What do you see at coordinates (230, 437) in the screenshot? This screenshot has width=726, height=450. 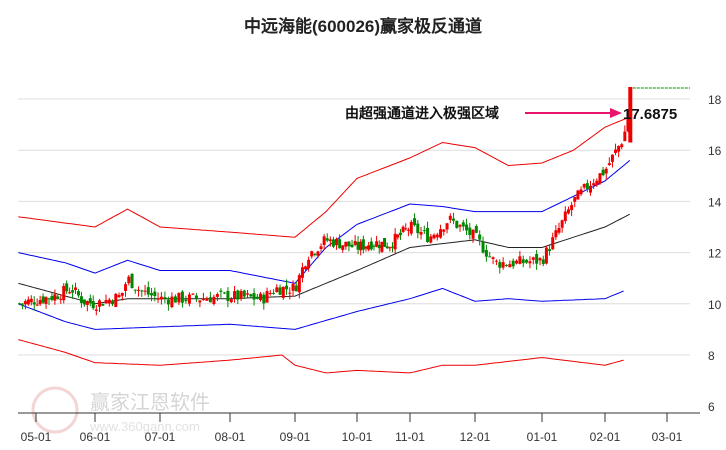 I see `x-tick-label: 08-01` at bounding box center [230, 437].